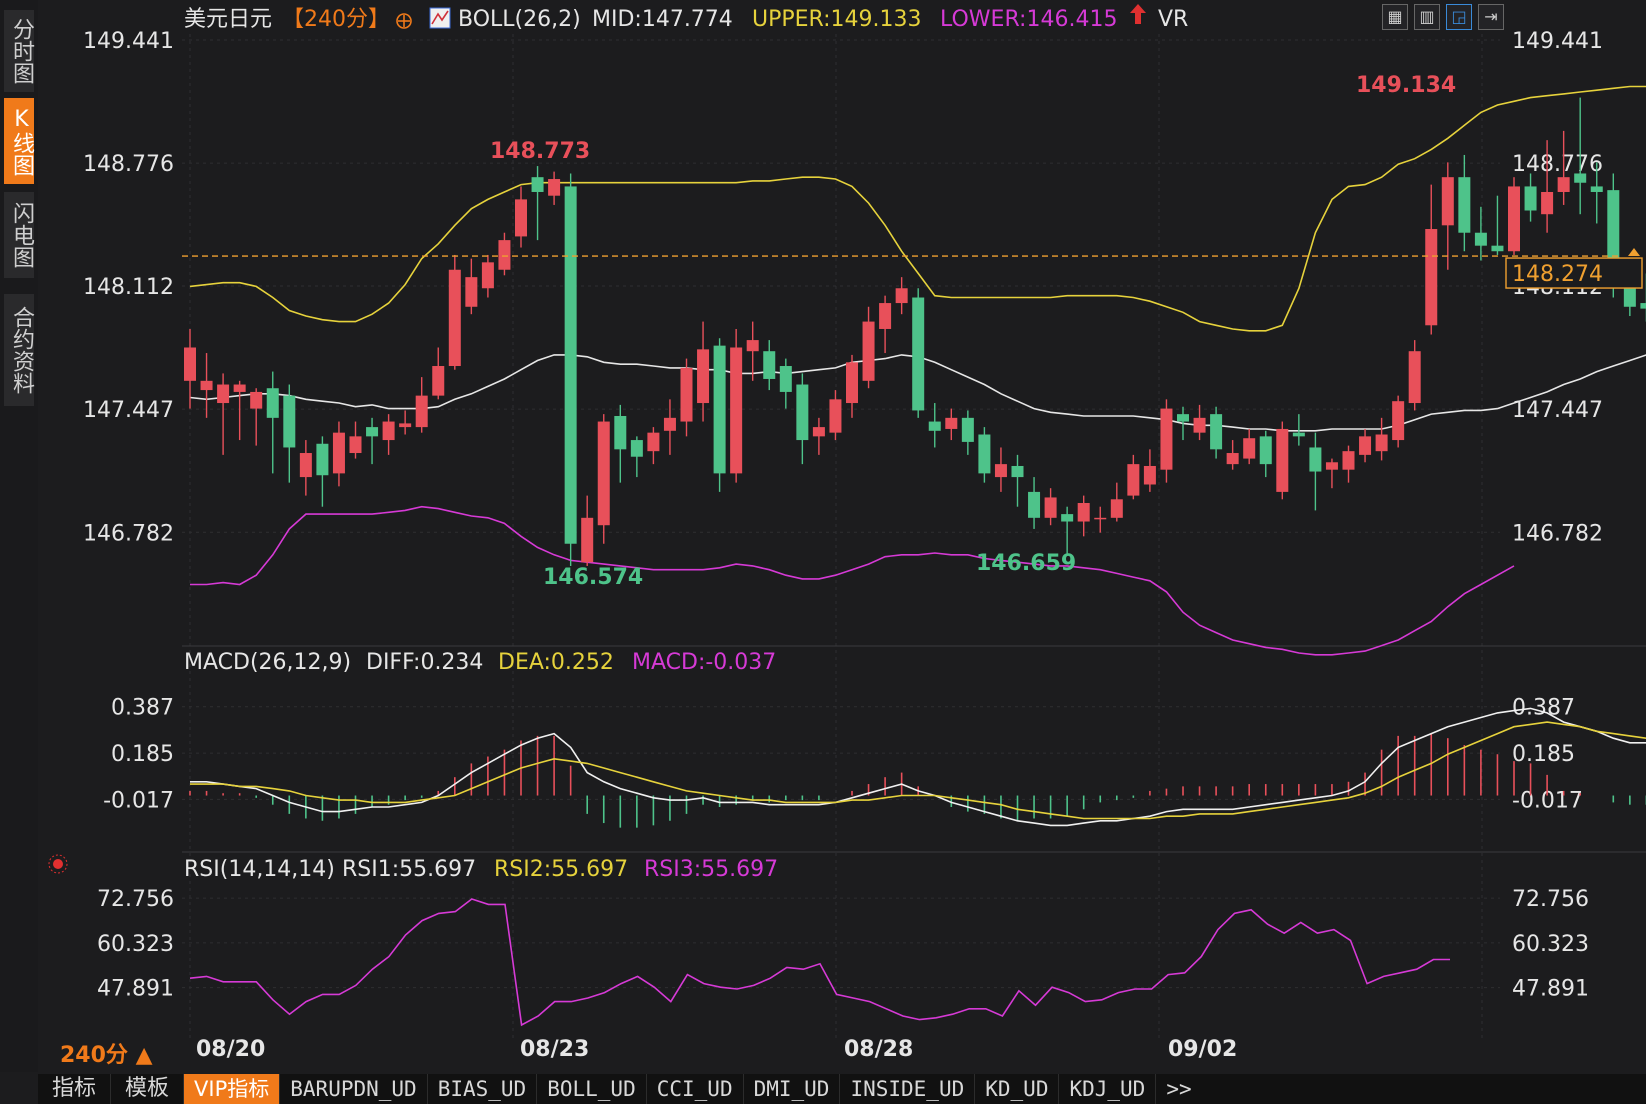 The height and width of the screenshot is (1104, 1646). What do you see at coordinates (142, 754) in the screenshot?
I see `macd-y-tick-left: 0.185` at bounding box center [142, 754].